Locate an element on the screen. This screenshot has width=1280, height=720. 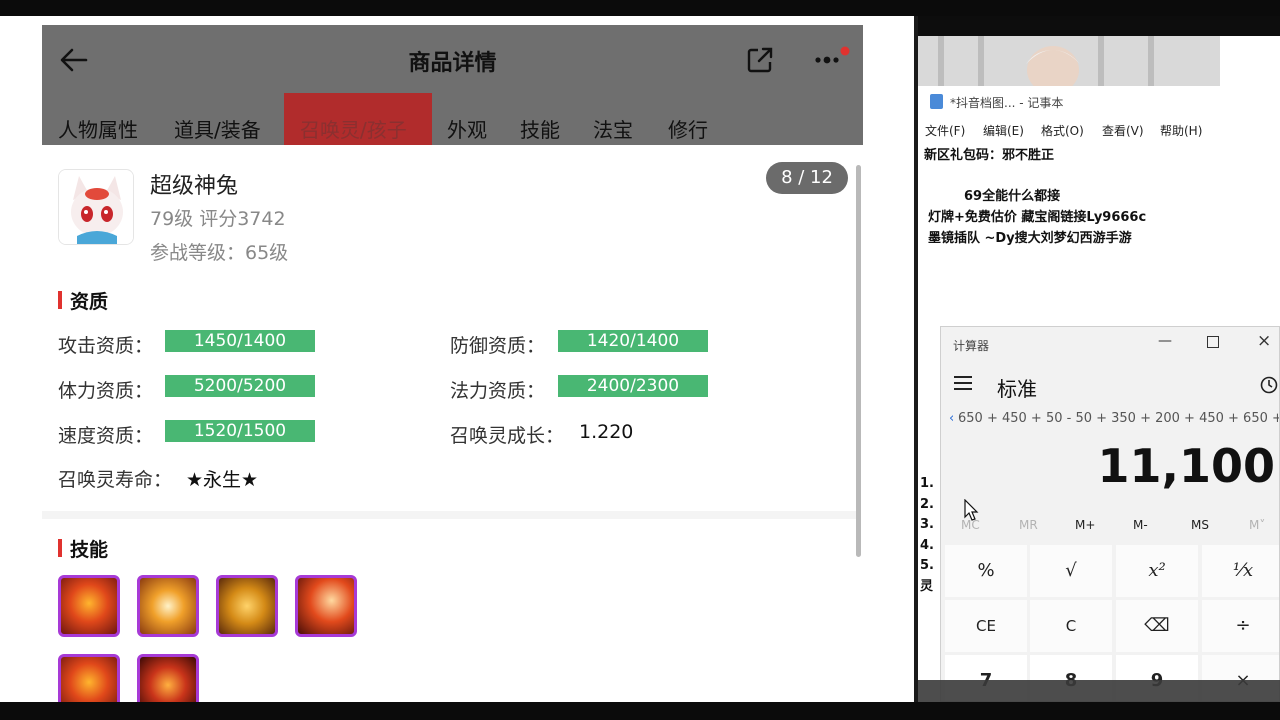
skill-demon-icon is located at coordinates (168, 678).